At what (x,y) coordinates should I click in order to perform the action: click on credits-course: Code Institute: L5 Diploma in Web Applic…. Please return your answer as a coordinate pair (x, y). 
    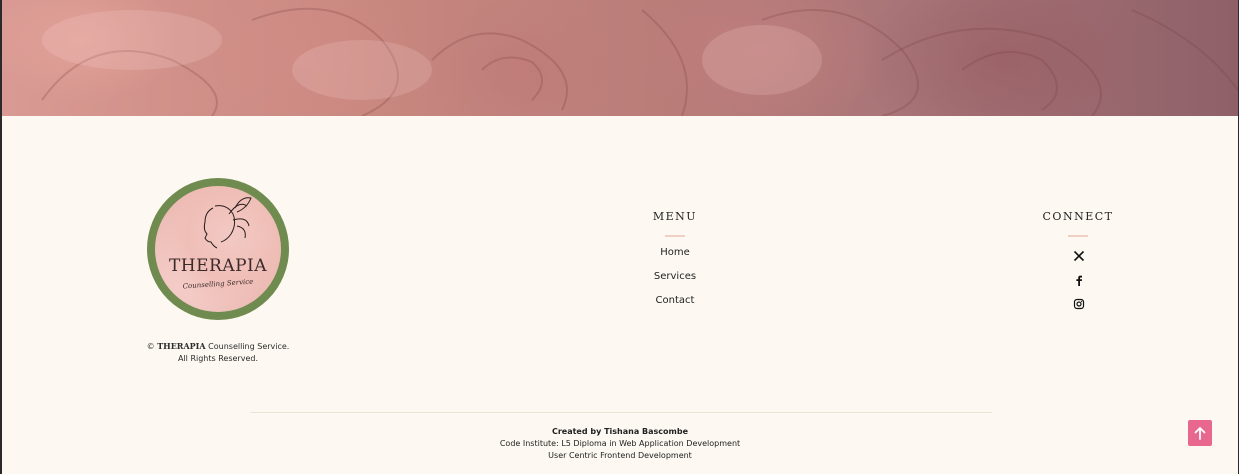
    Looking at the image, I should click on (620, 443).